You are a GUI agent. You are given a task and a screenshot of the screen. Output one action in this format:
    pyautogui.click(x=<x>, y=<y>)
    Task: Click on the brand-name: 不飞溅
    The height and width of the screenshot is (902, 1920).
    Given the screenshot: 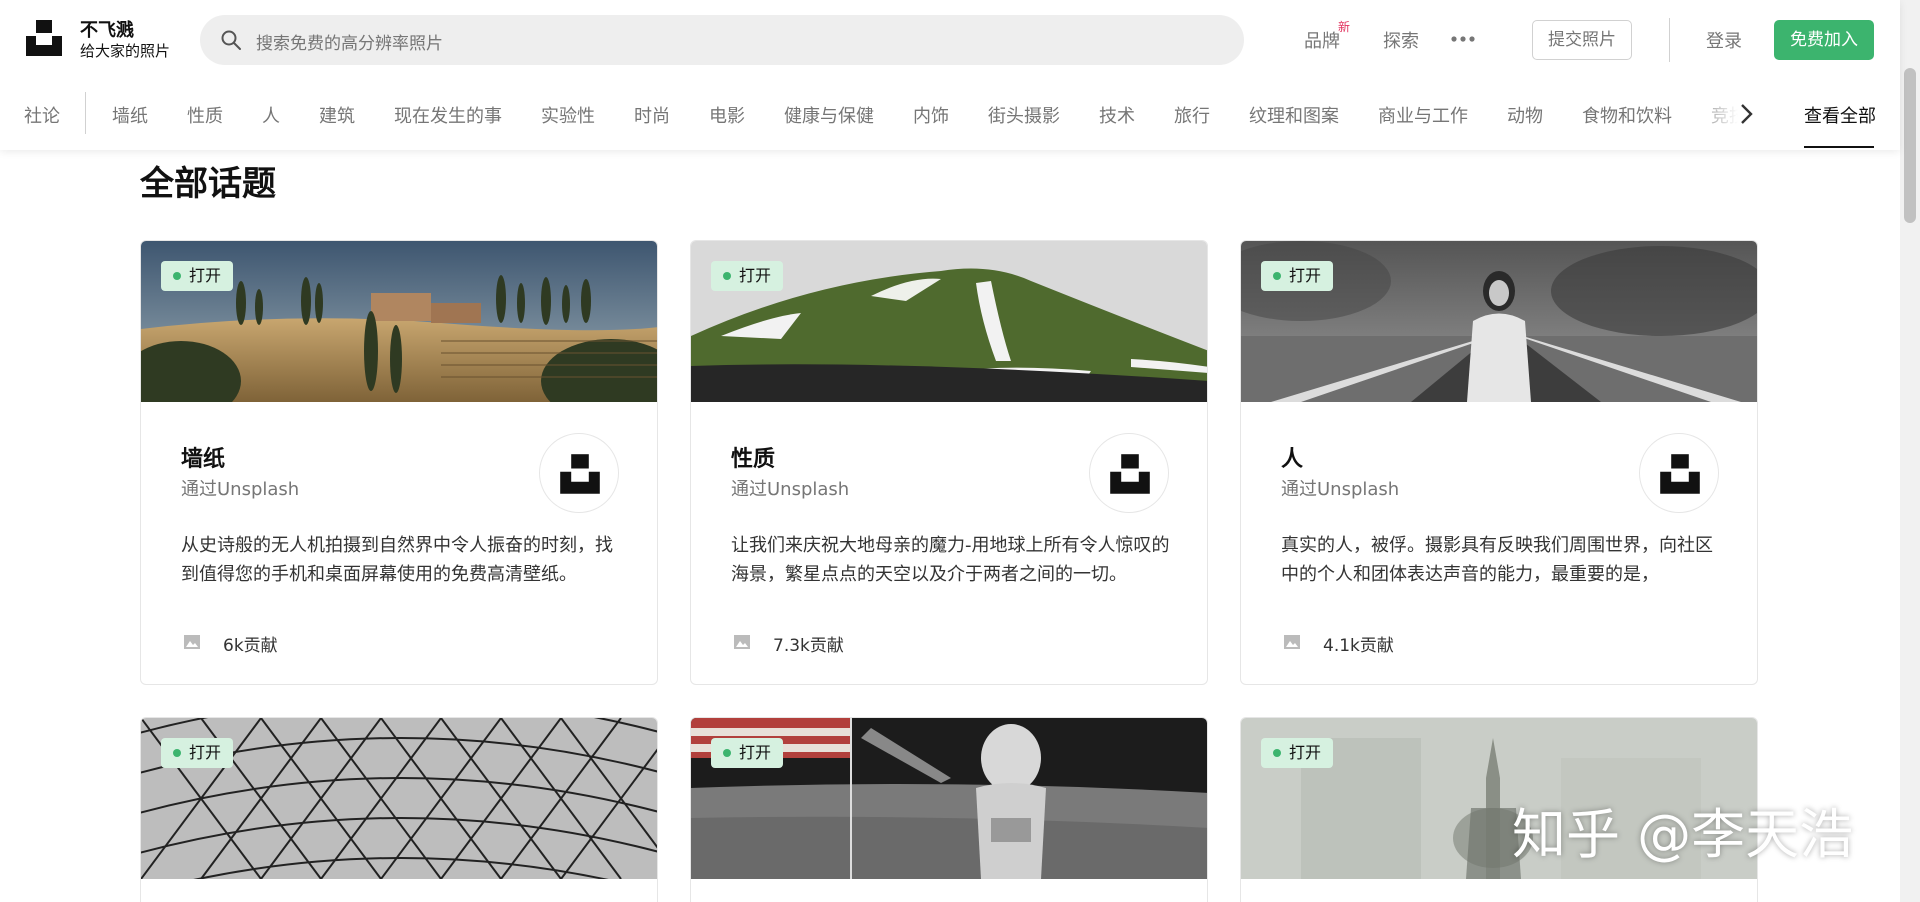 What is the action you would take?
    pyautogui.click(x=107, y=29)
    